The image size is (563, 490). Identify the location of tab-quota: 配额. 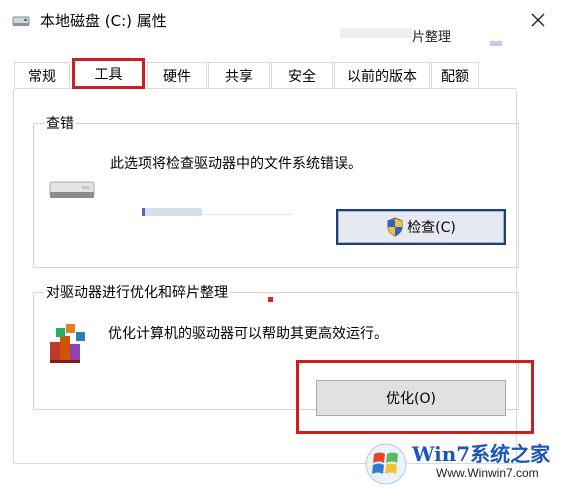
(455, 75).